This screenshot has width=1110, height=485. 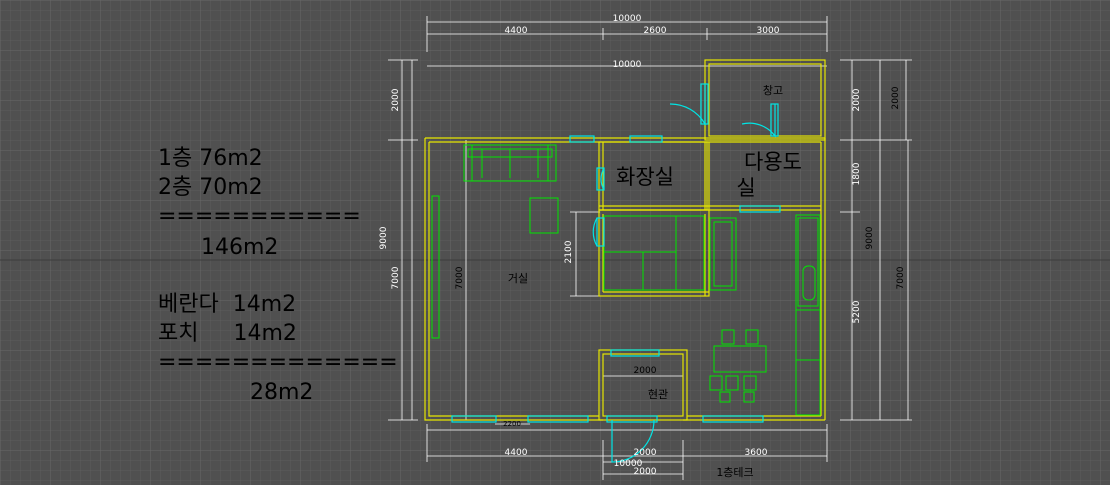 What do you see at coordinates (569, 251) in the screenshot?
I see `dim-bath-block-height: 2100` at bounding box center [569, 251].